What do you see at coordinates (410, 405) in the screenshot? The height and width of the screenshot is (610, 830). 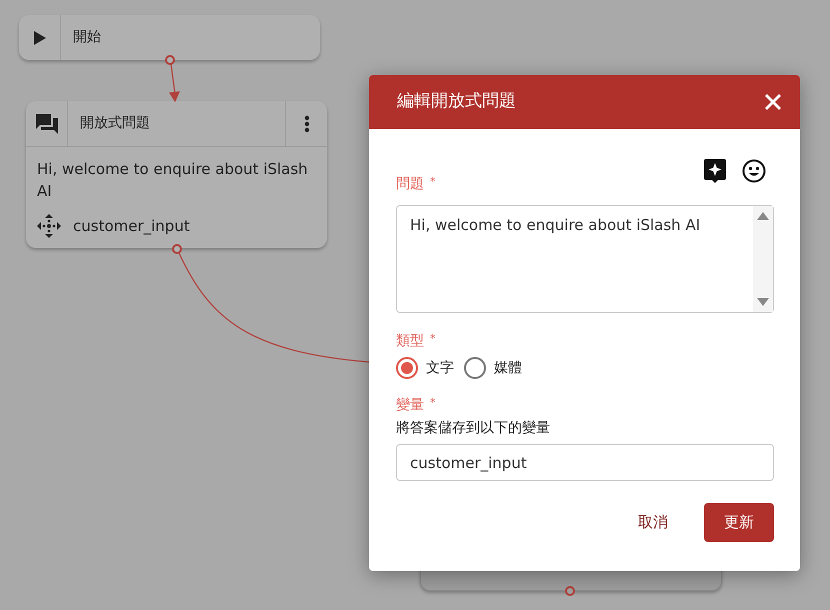 I see `field-label: 變量` at bounding box center [410, 405].